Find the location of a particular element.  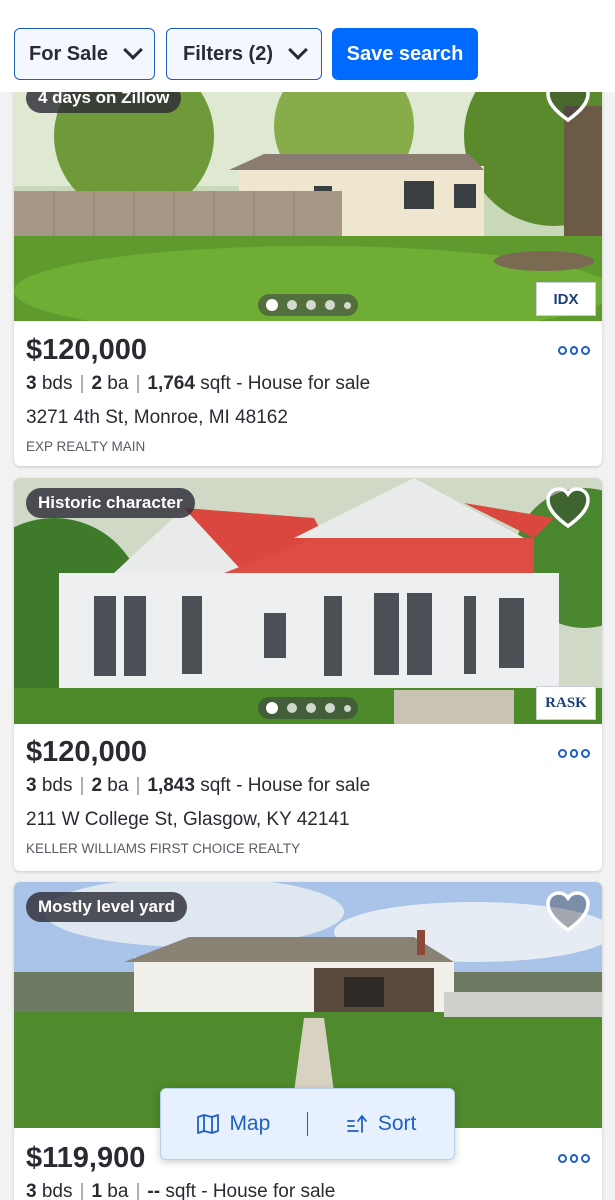

filters-dropdown: Filters (2) is located at coordinates (244, 54).